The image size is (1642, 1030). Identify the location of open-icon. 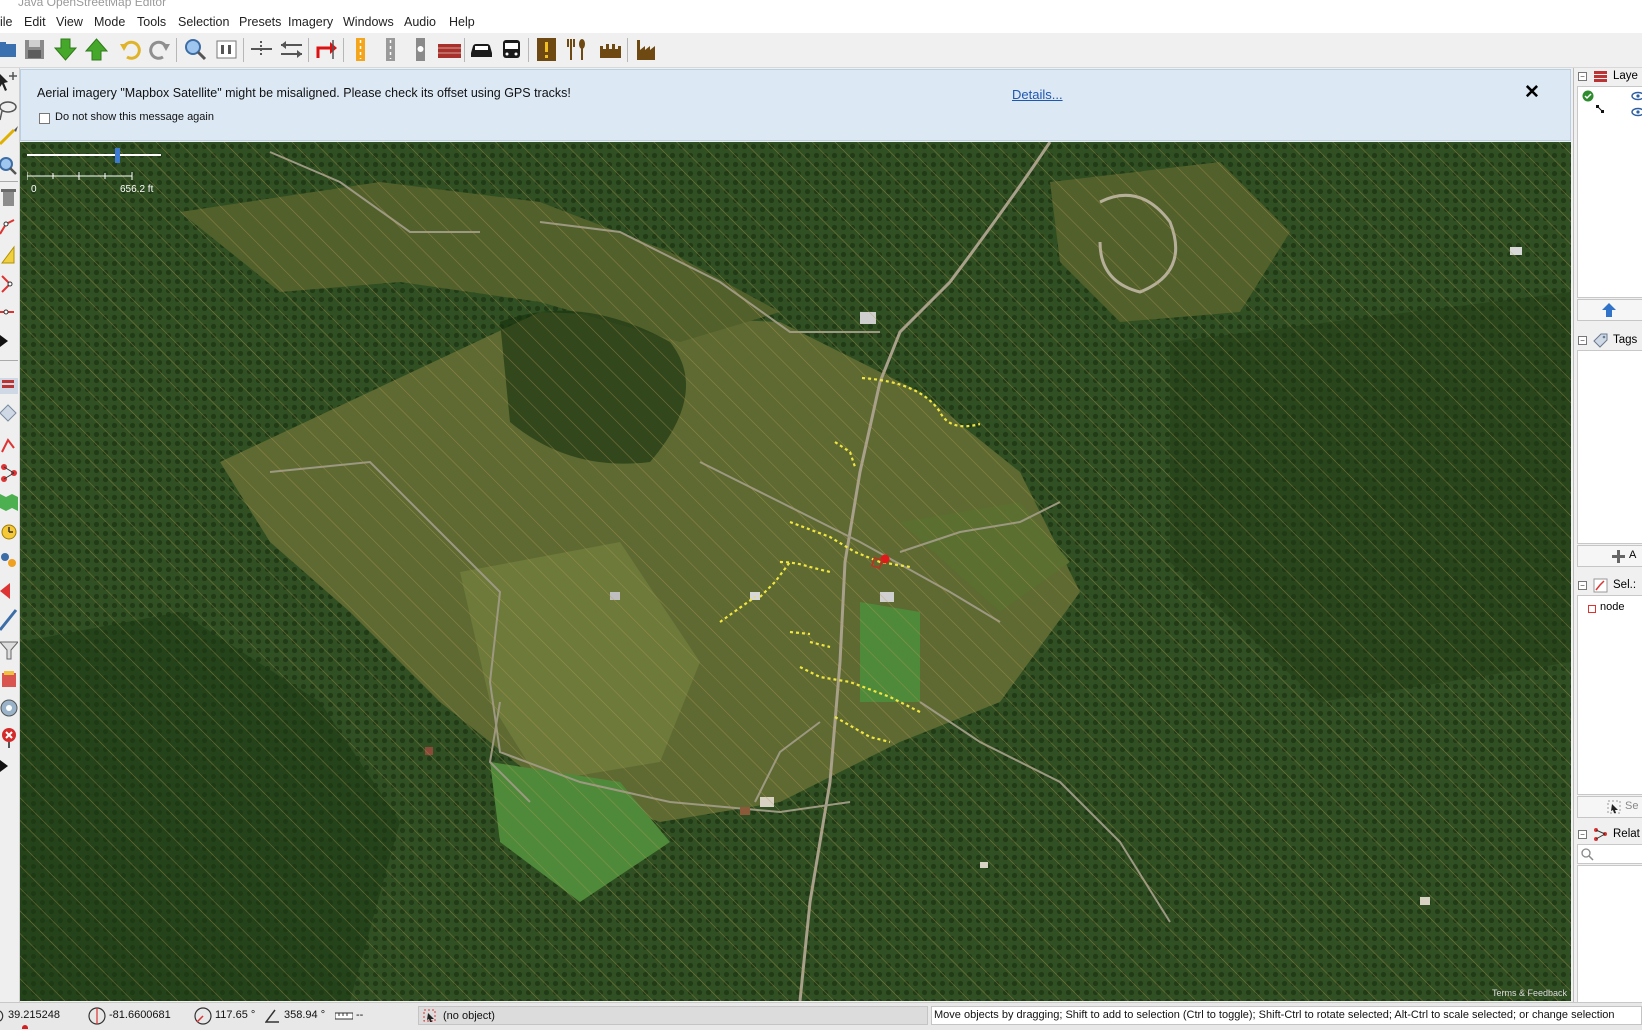
(10, 49).